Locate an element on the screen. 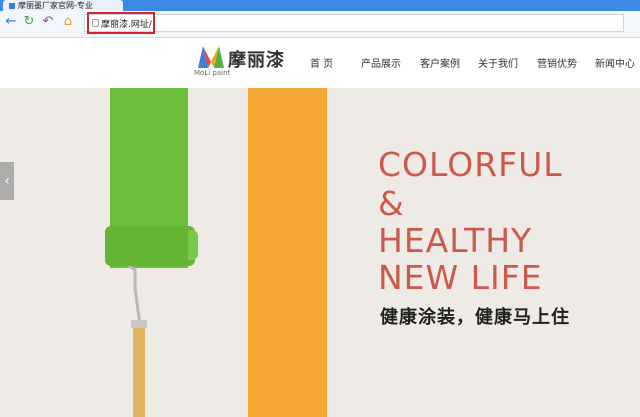 Image resolution: width=640 pixels, height=417 pixels. nav-cases: 客户案例 is located at coordinates (440, 62).